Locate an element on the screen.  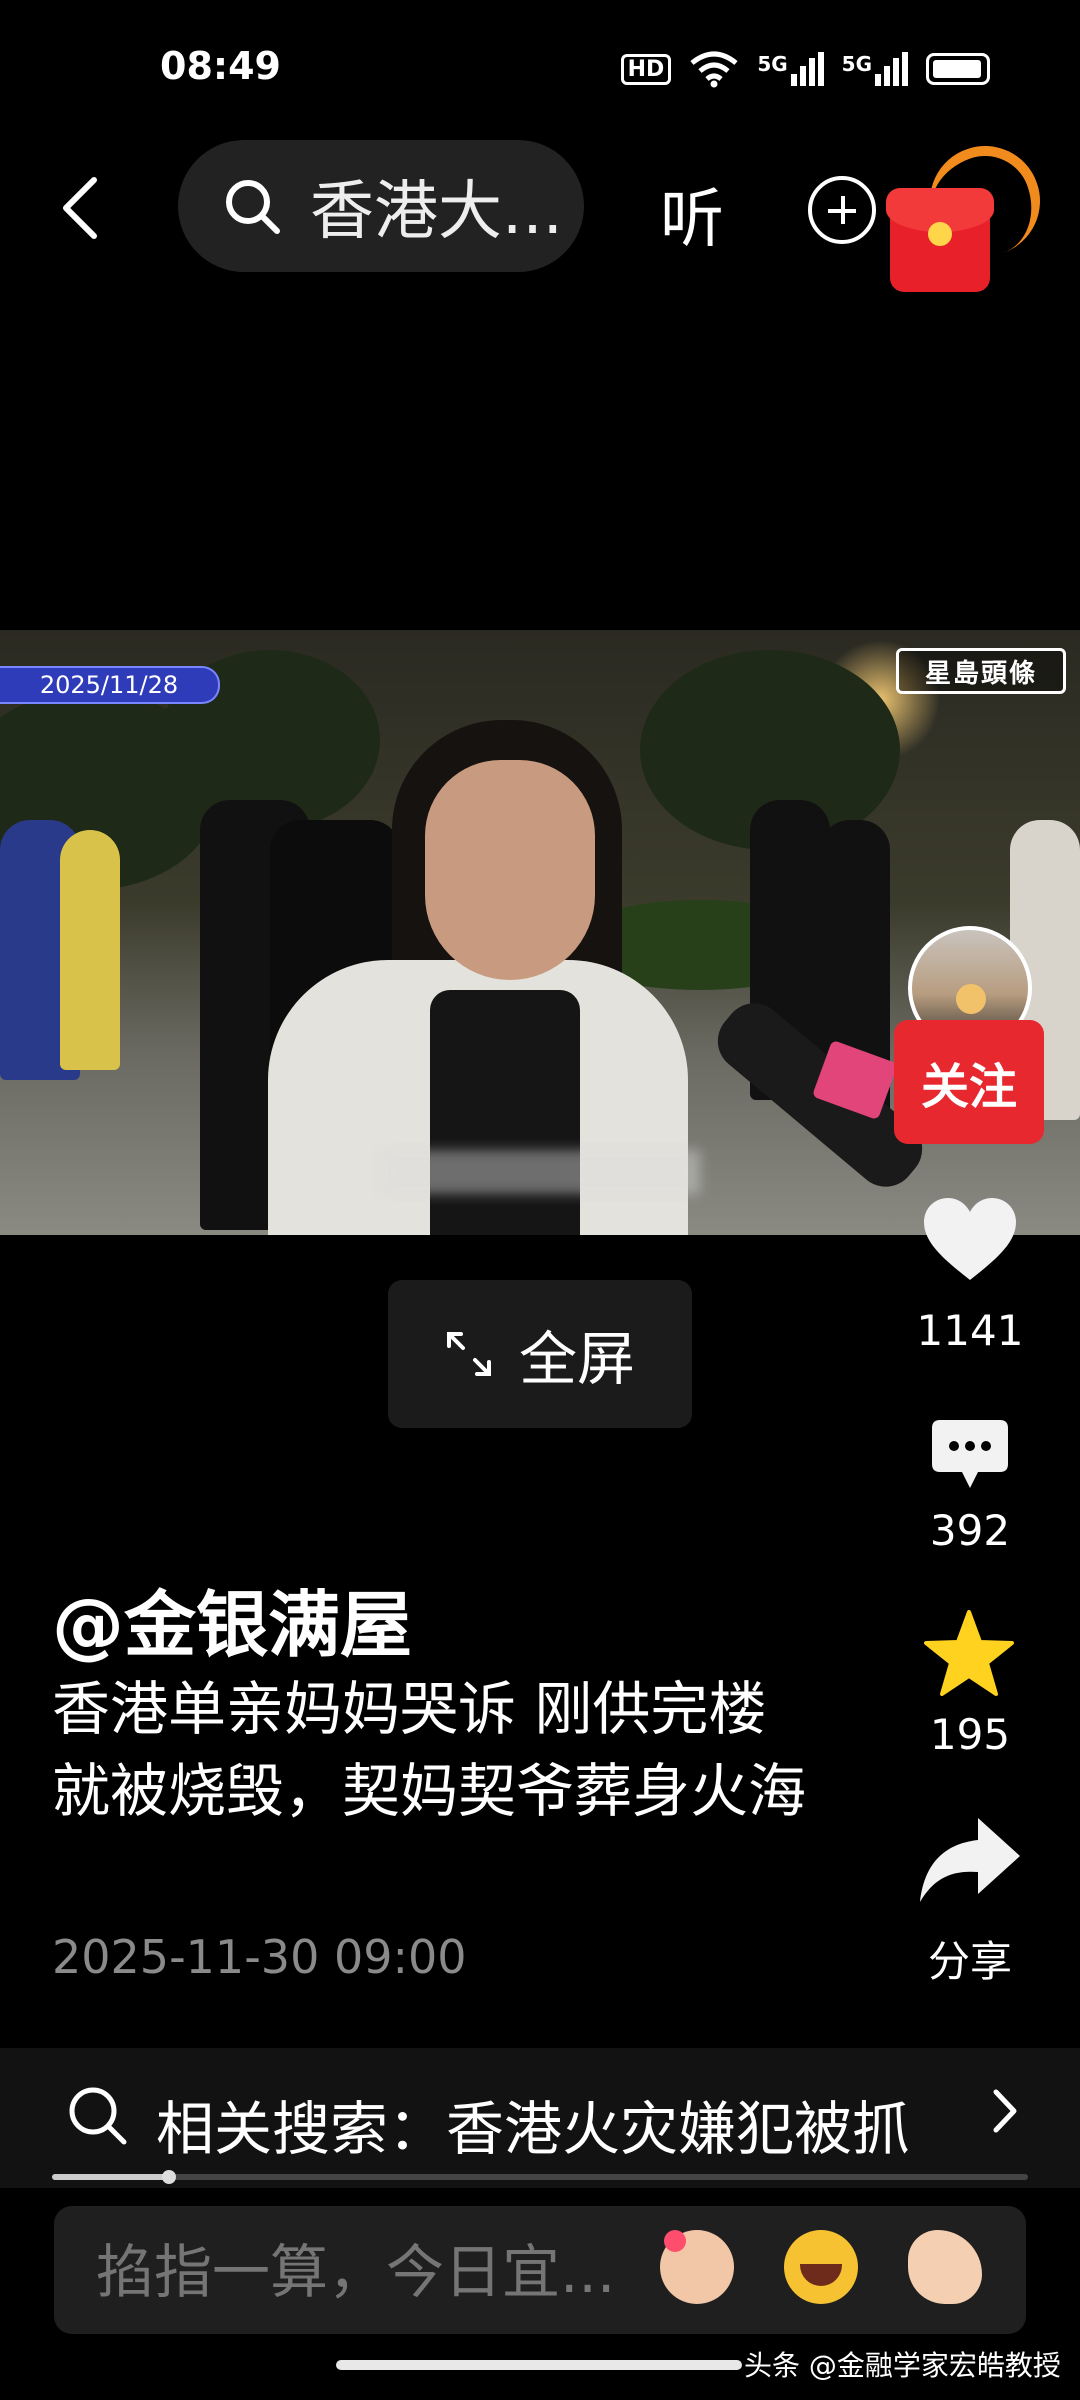
expand-icon is located at coordinates (468, 1354).